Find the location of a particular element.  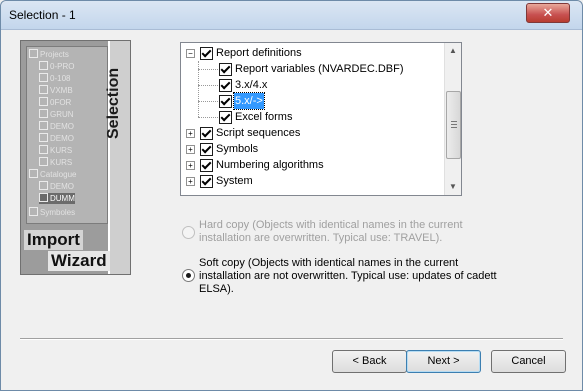

wizard-tree-row: GRUN is located at coordinates (56, 114).